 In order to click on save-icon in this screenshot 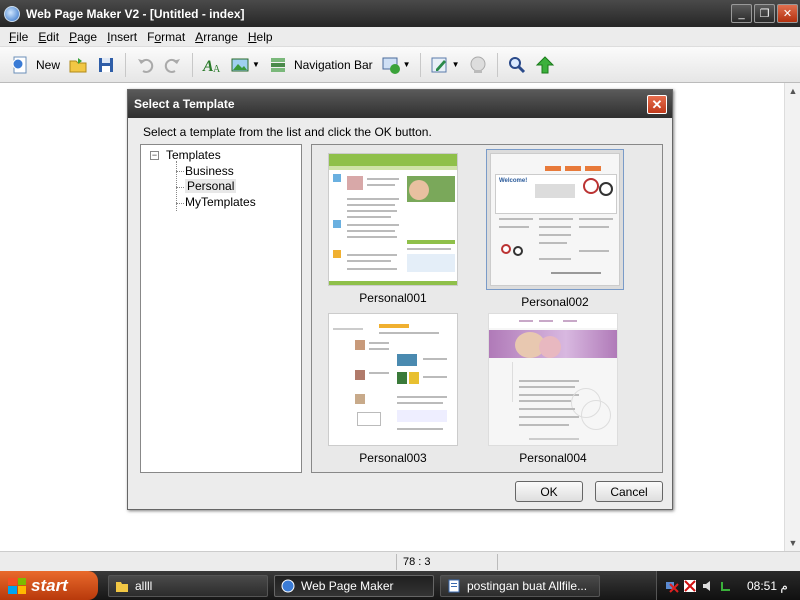, I will do `click(106, 65)`.